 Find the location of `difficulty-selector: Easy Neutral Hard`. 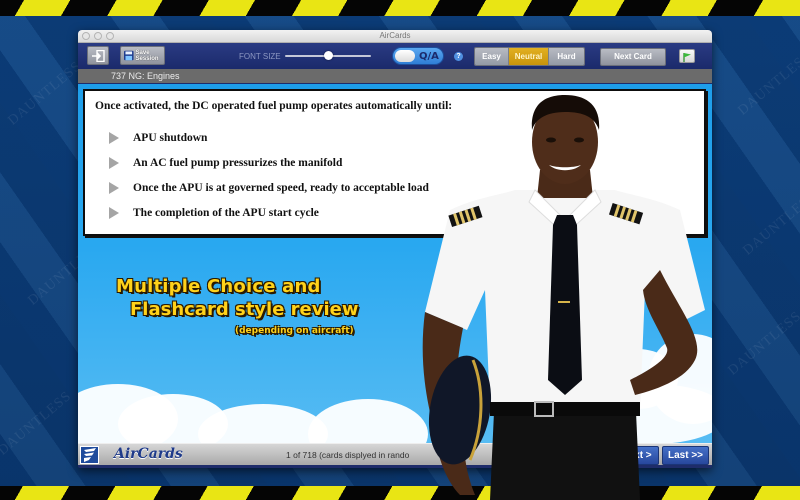

difficulty-selector: Easy Neutral Hard is located at coordinates (529, 56).